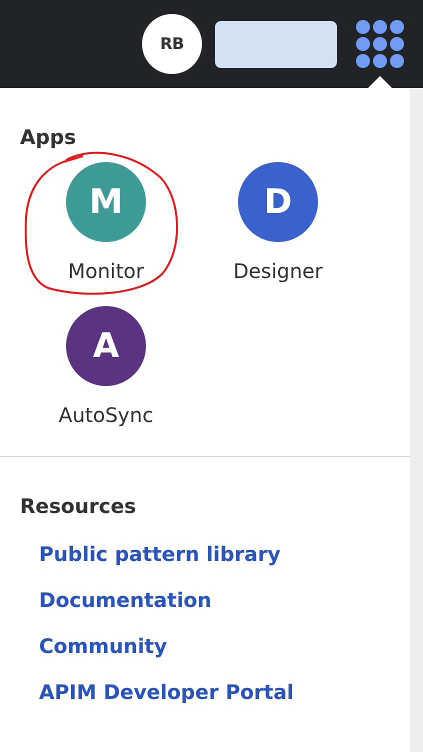  I want to click on app-label: Designer, so click(278, 271).